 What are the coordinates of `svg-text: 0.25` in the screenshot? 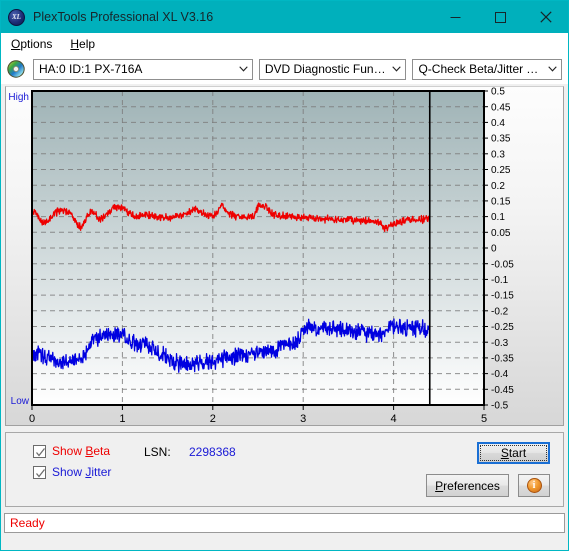 It's located at (501, 170).